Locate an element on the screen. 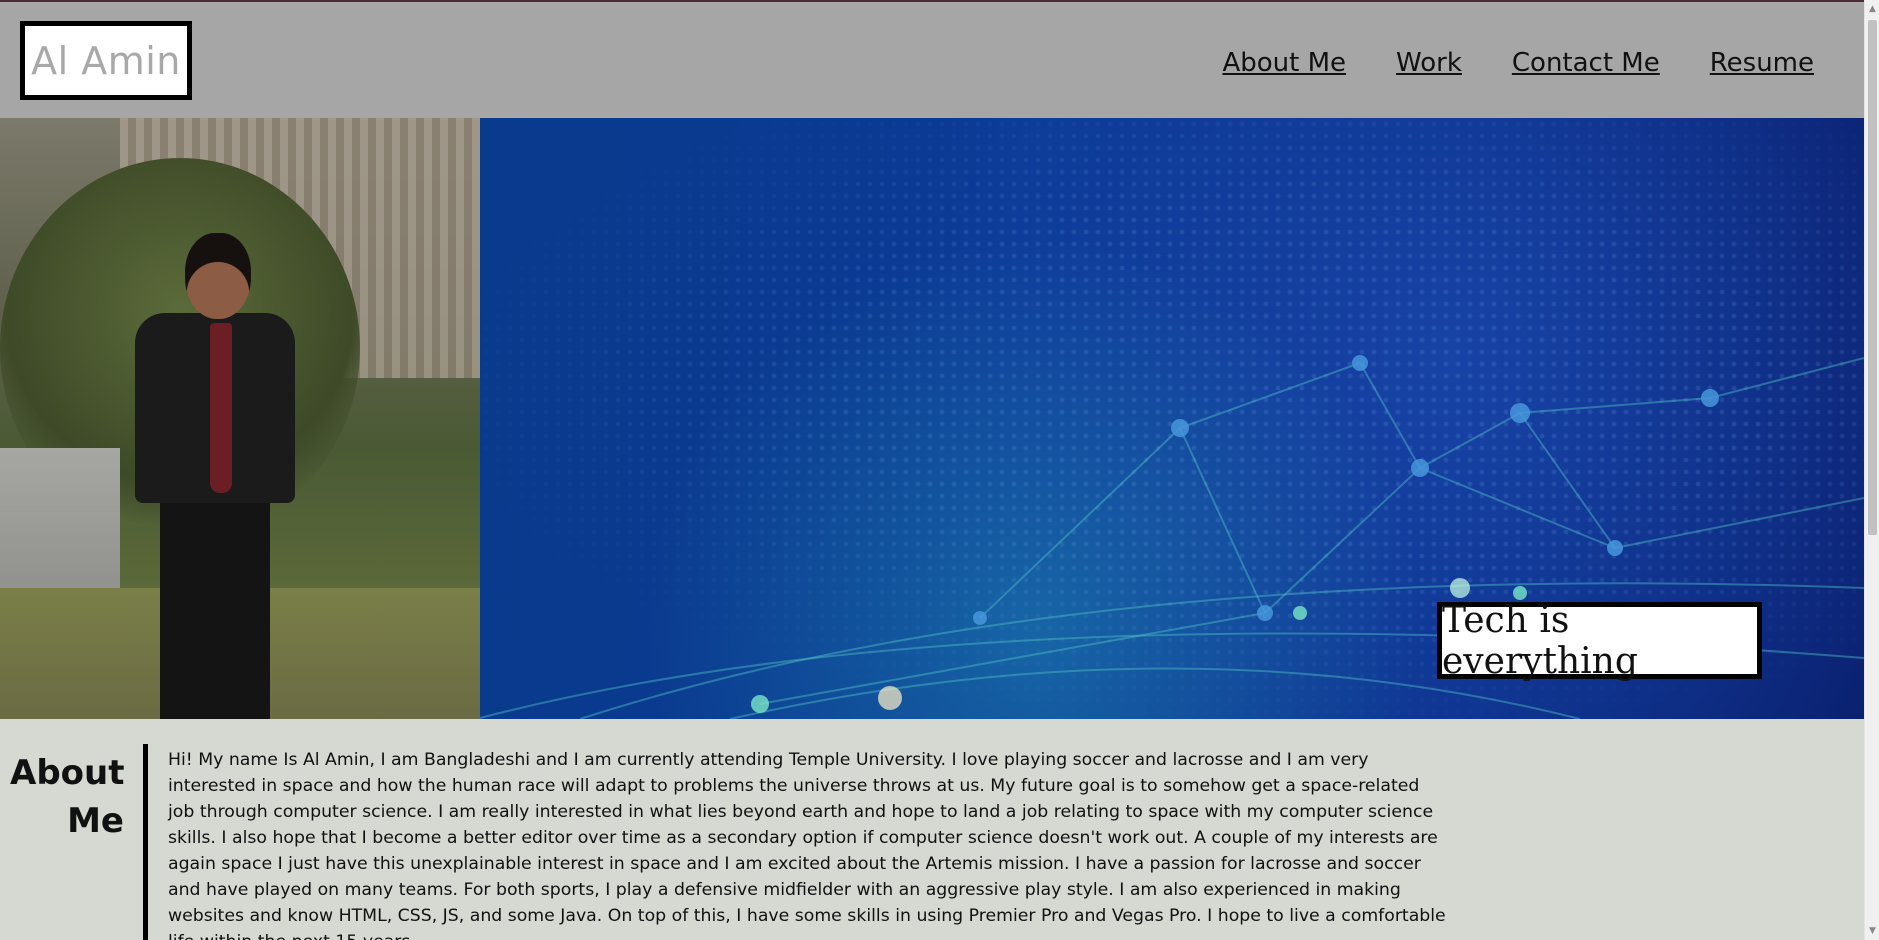  person-tie is located at coordinates (221, 408).